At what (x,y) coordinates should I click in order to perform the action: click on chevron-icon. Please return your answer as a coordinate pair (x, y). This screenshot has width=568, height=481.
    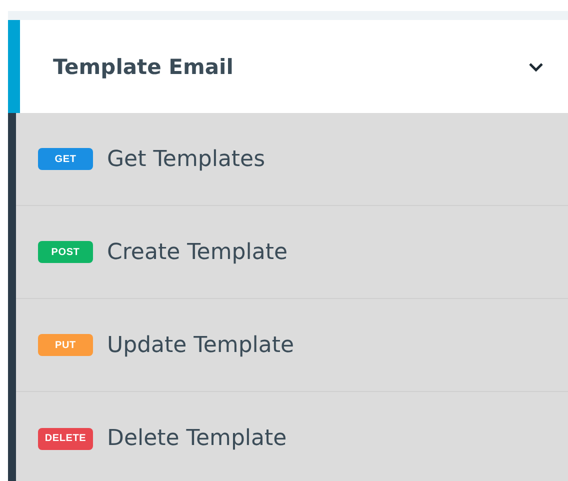
    Looking at the image, I should click on (536, 67).